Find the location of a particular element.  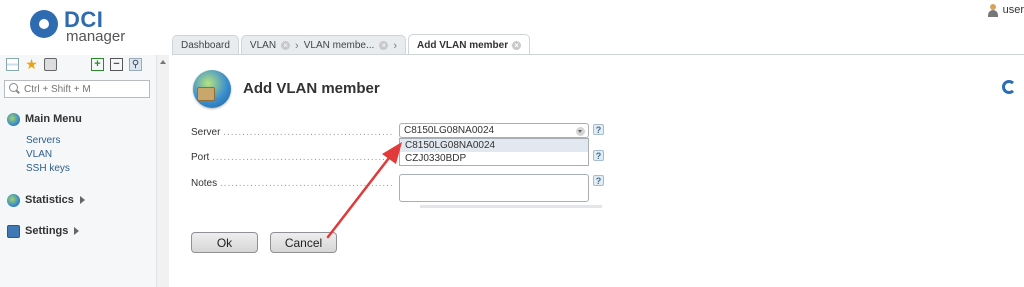

sidebar-item-ssh-keys: SSH keys is located at coordinates (48, 168).